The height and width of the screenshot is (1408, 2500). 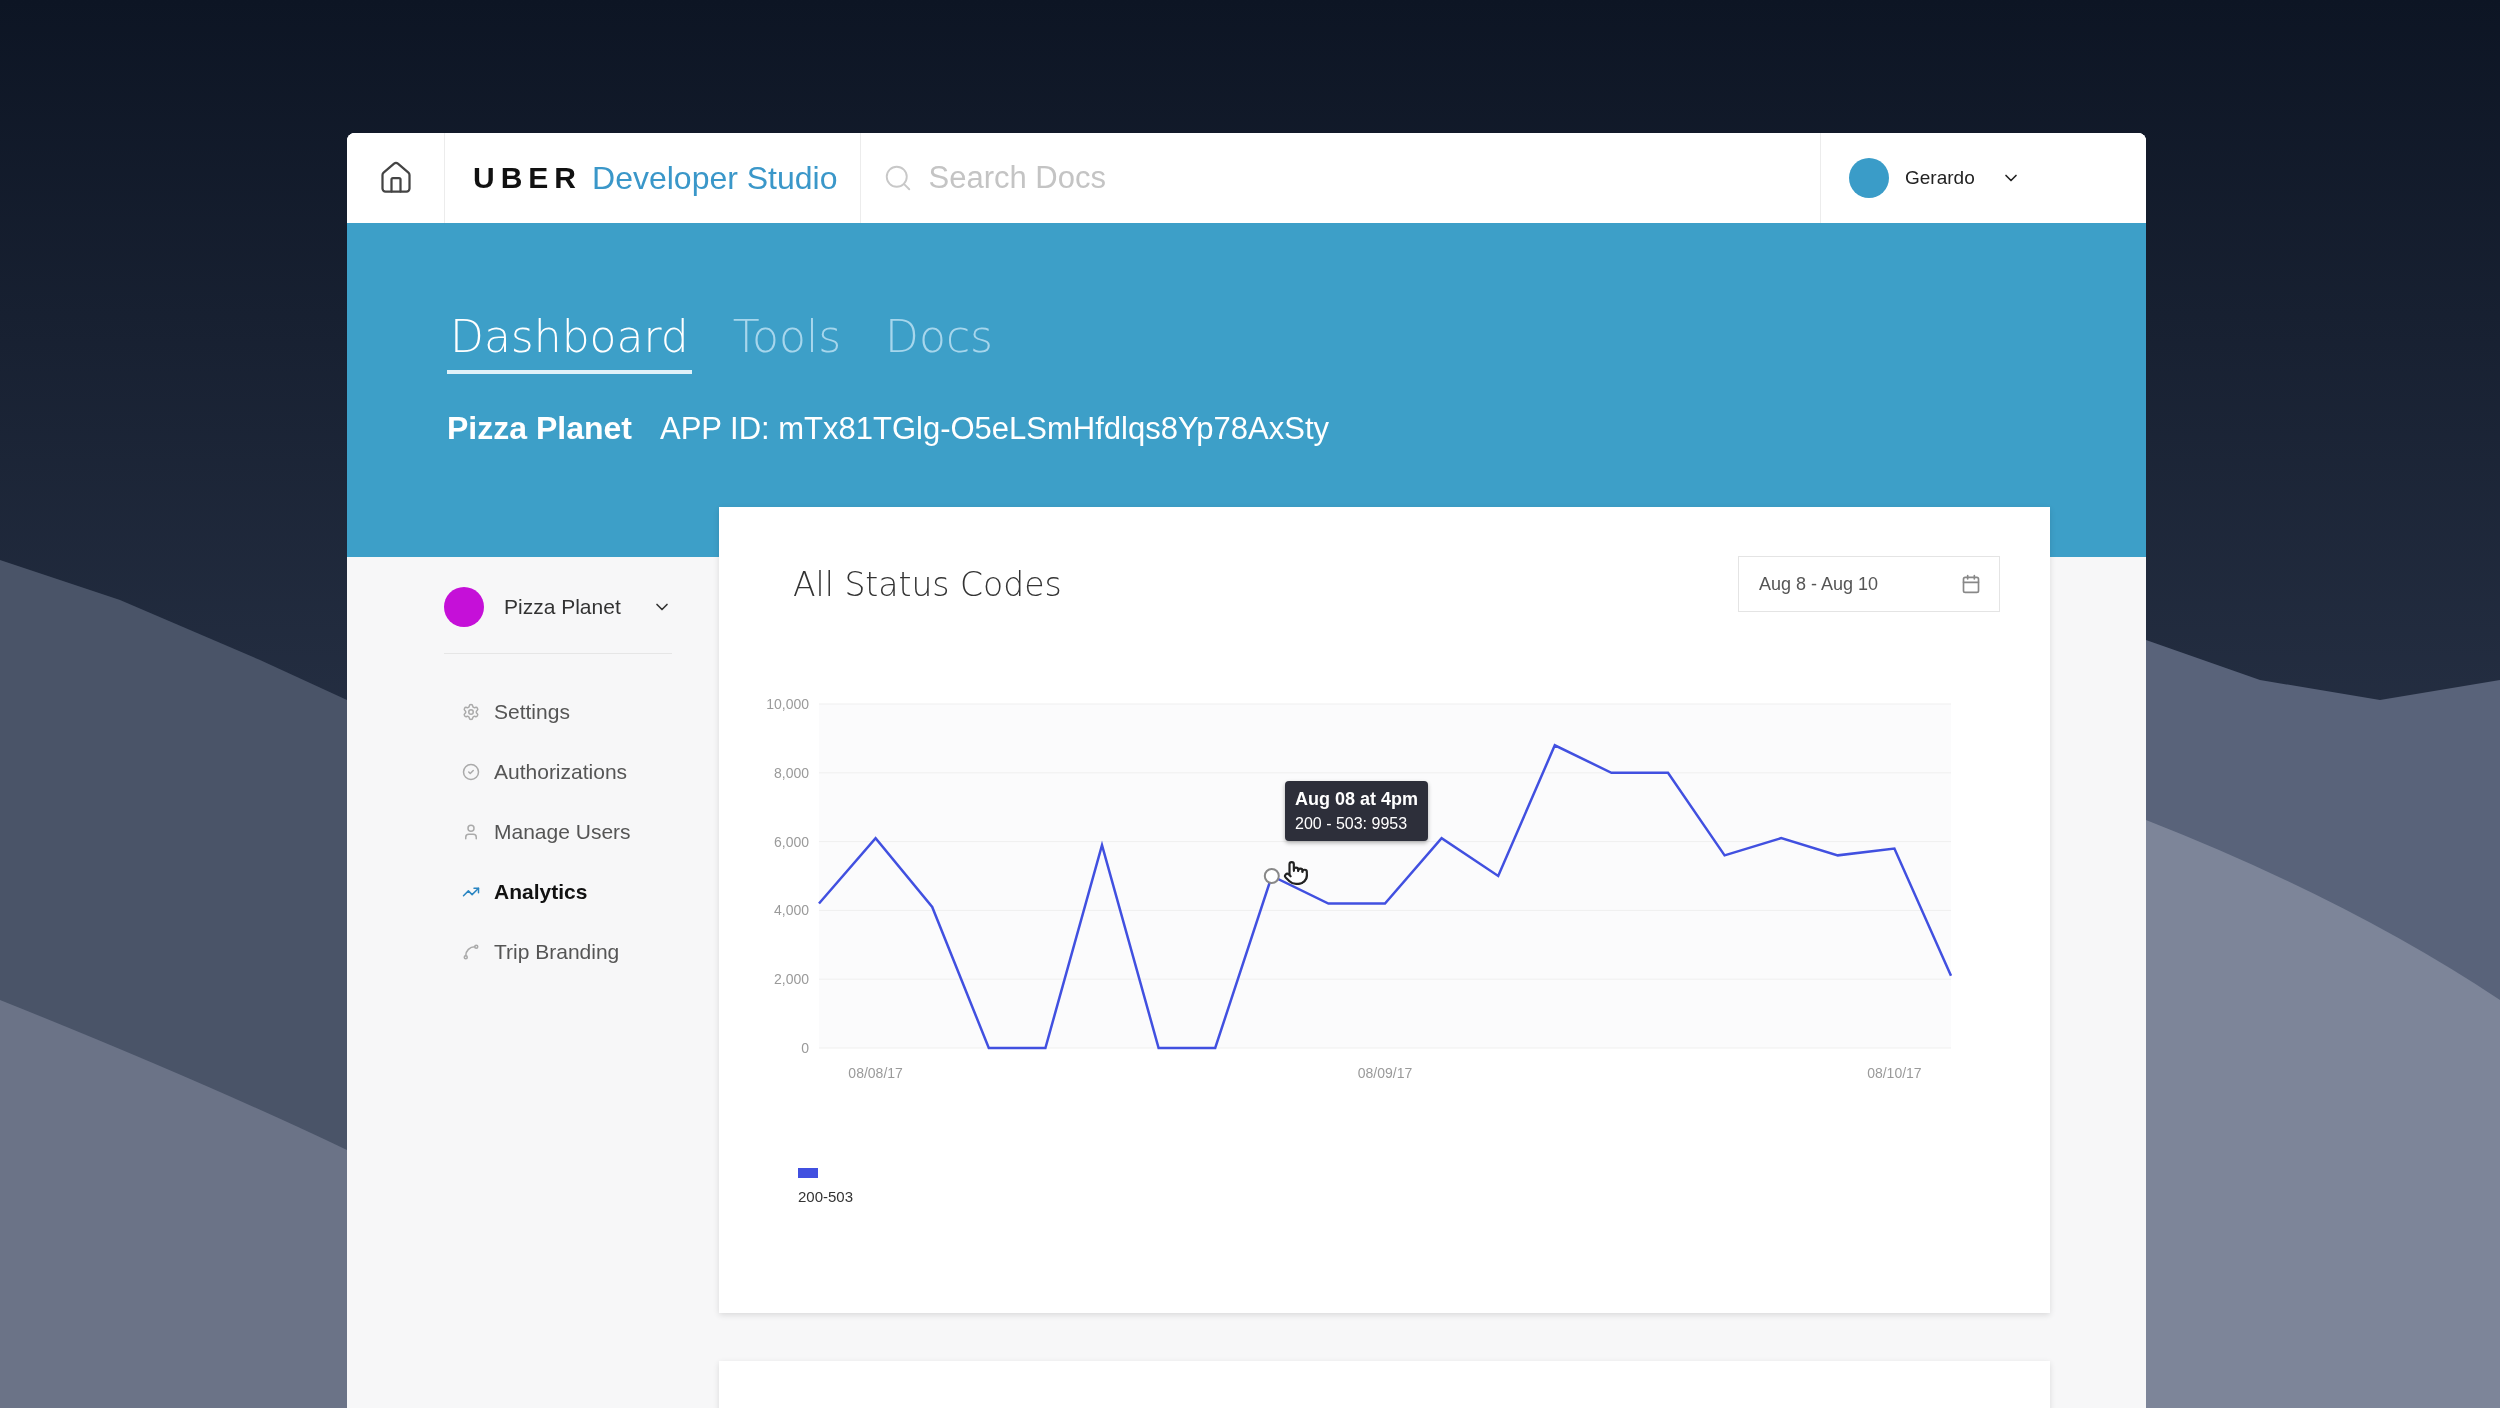 I want to click on axis-label: 08/08/17, so click(x=875, y=1073).